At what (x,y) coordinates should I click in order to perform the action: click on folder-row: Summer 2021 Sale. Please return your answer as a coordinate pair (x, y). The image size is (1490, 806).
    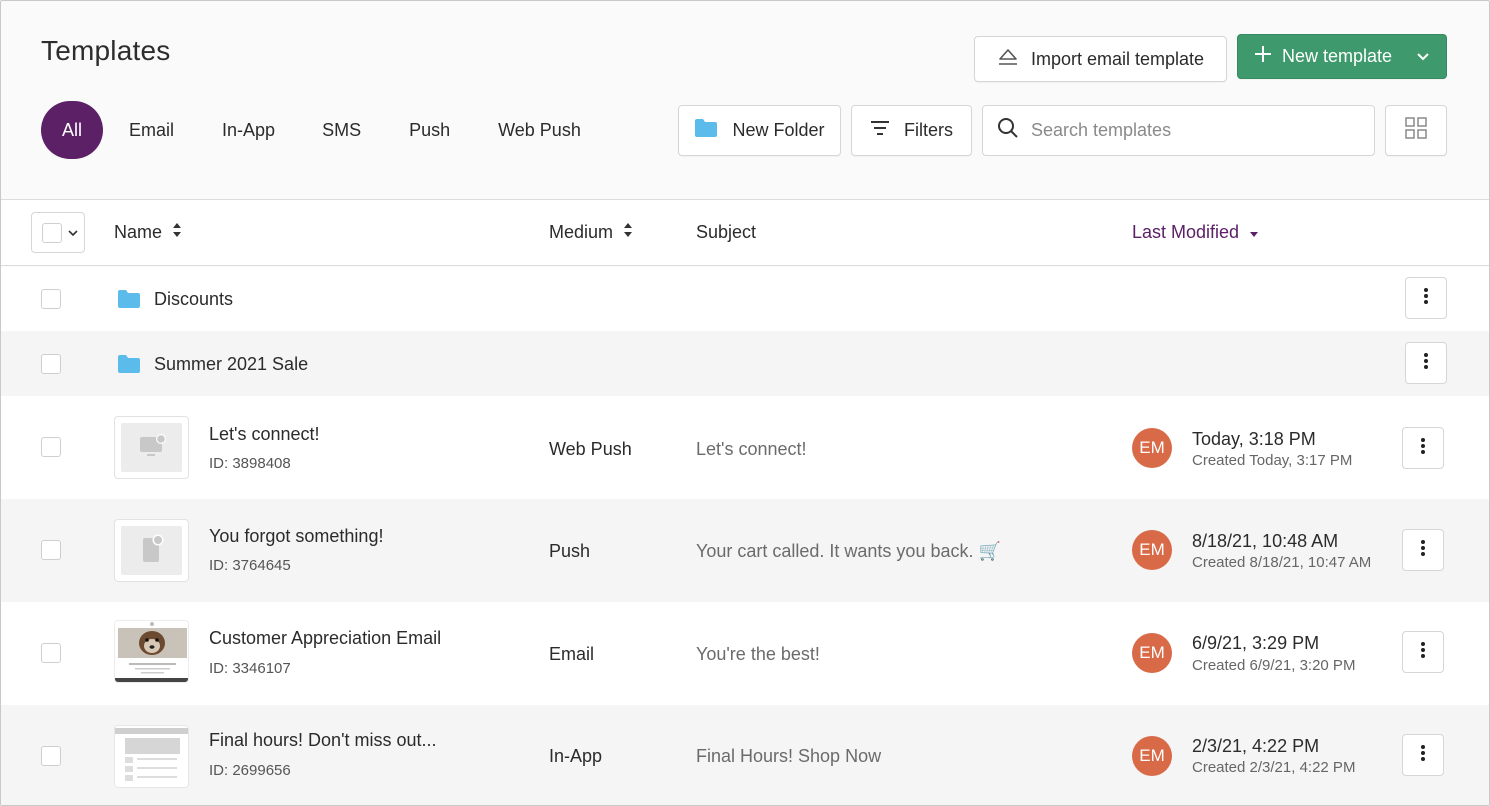
    Looking at the image, I should click on (745, 363).